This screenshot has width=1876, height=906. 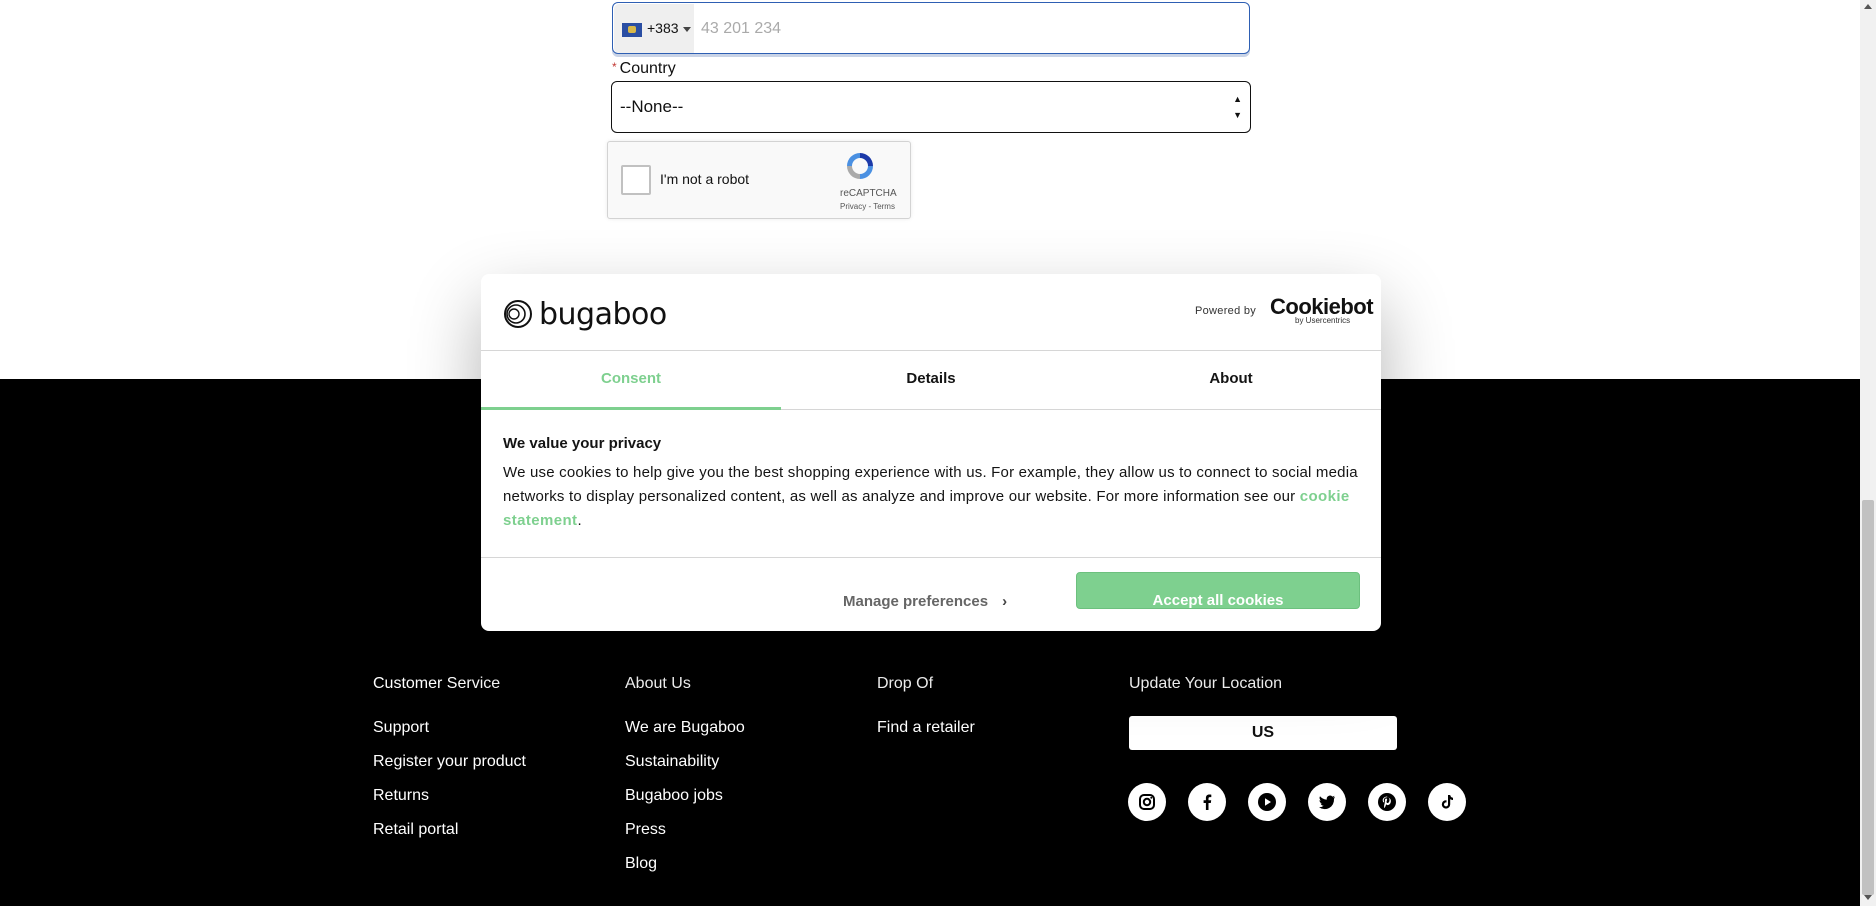 What do you see at coordinates (905, 683) in the screenshot?
I see `footer-col-title-drop-of: Drop Of` at bounding box center [905, 683].